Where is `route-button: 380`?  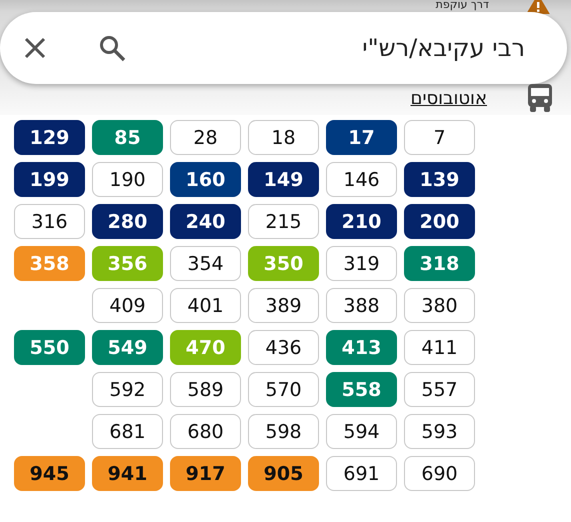 route-button: 380 is located at coordinates (439, 305).